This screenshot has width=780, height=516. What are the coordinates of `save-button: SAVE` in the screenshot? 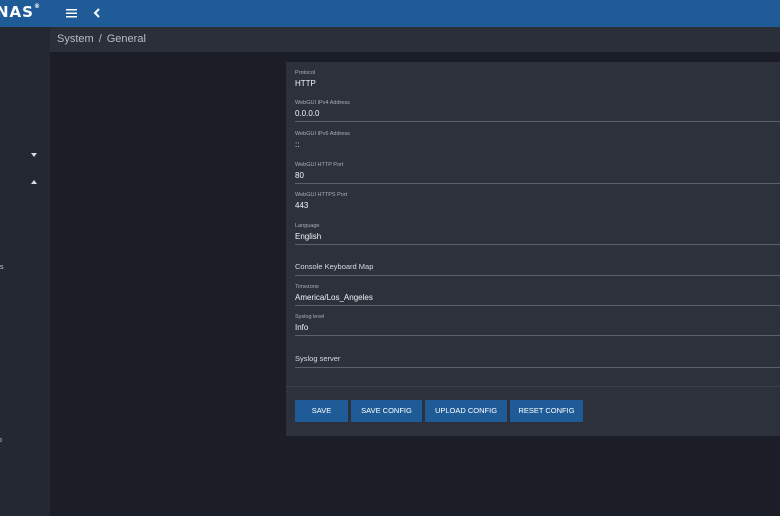 It's located at (321, 411).